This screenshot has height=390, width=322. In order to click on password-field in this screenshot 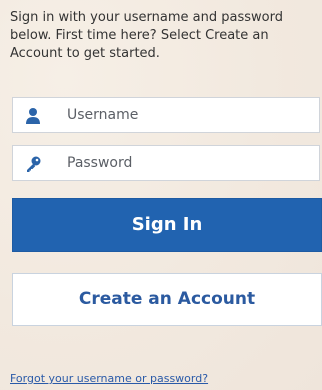, I will do `click(166, 163)`.